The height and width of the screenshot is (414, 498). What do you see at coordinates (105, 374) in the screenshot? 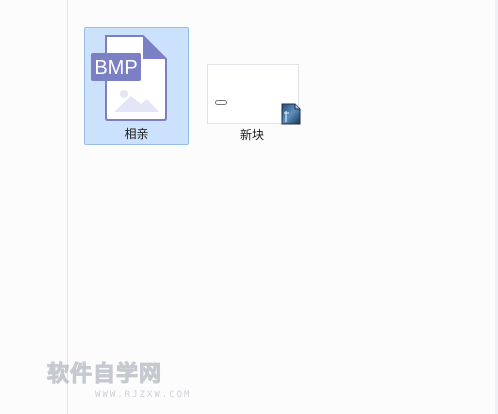
I see `watermark-logo-text: 软件自学网` at bounding box center [105, 374].